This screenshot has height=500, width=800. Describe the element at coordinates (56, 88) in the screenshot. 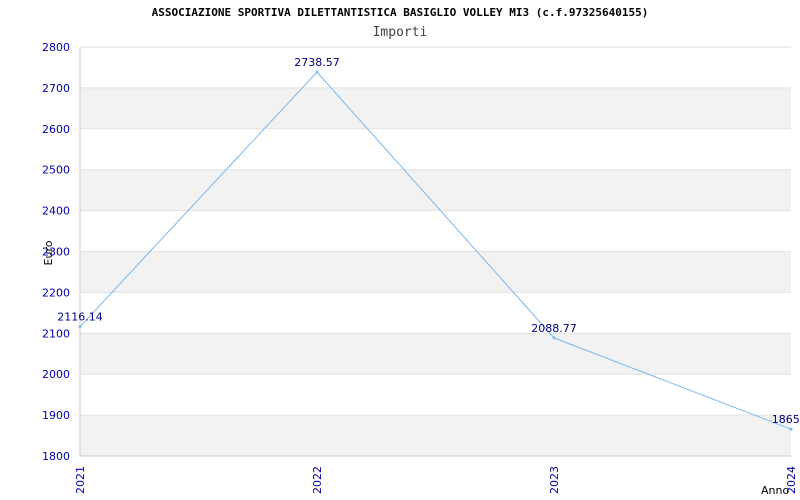

I see `y-tick-label: 2700` at that location.